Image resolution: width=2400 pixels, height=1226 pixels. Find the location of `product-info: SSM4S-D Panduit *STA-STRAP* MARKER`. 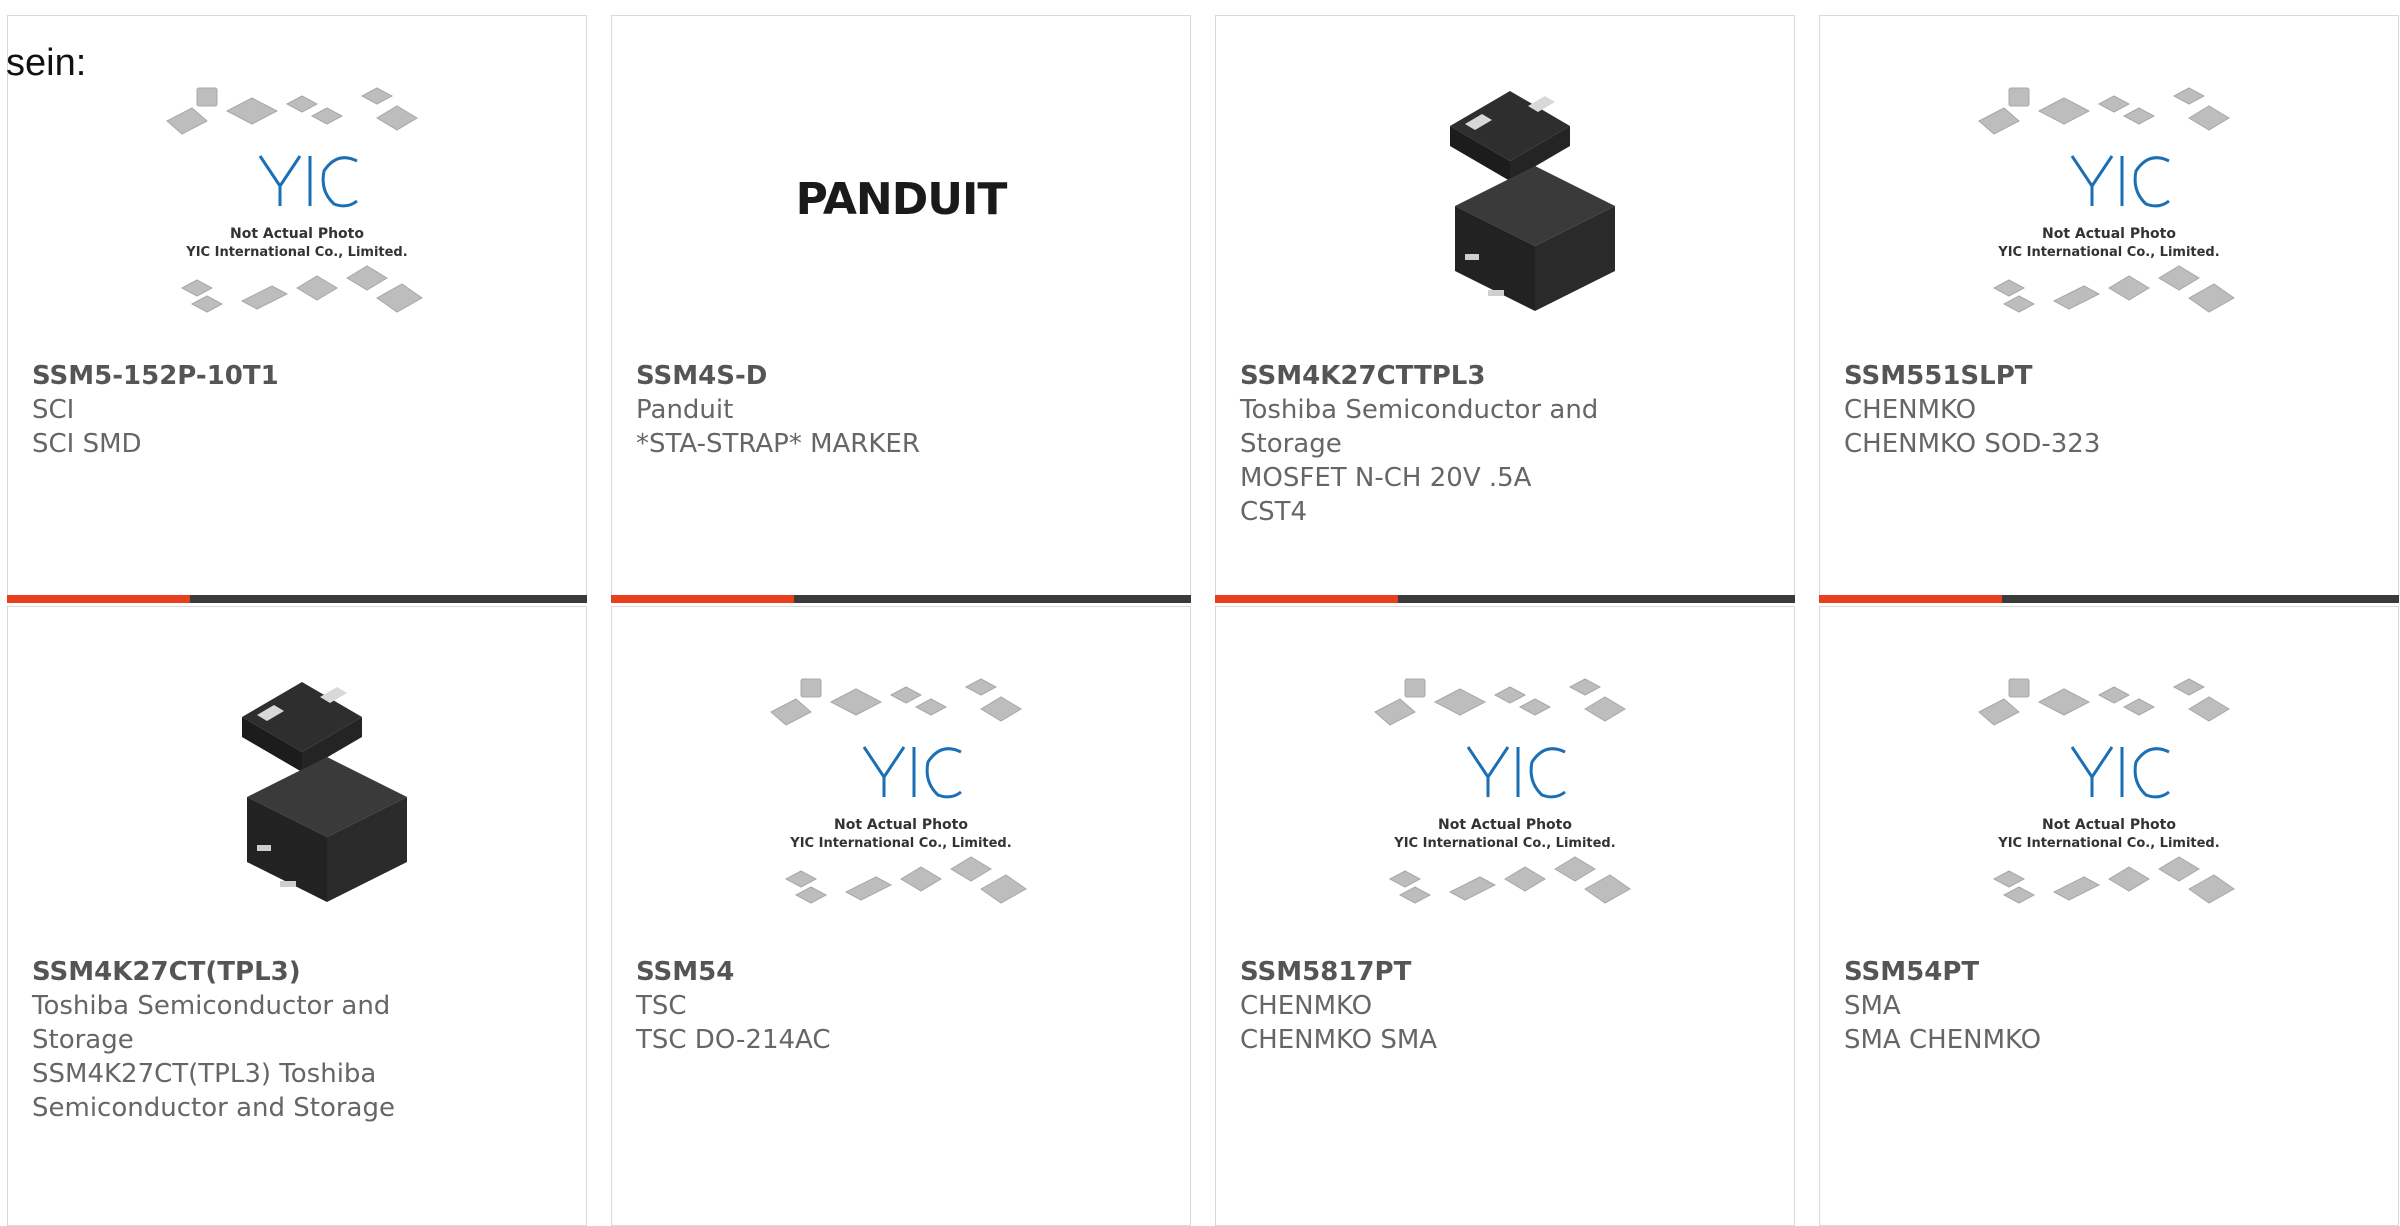

product-info: SSM4S-D Panduit *STA-STRAP* MARKER is located at coordinates (903, 410).